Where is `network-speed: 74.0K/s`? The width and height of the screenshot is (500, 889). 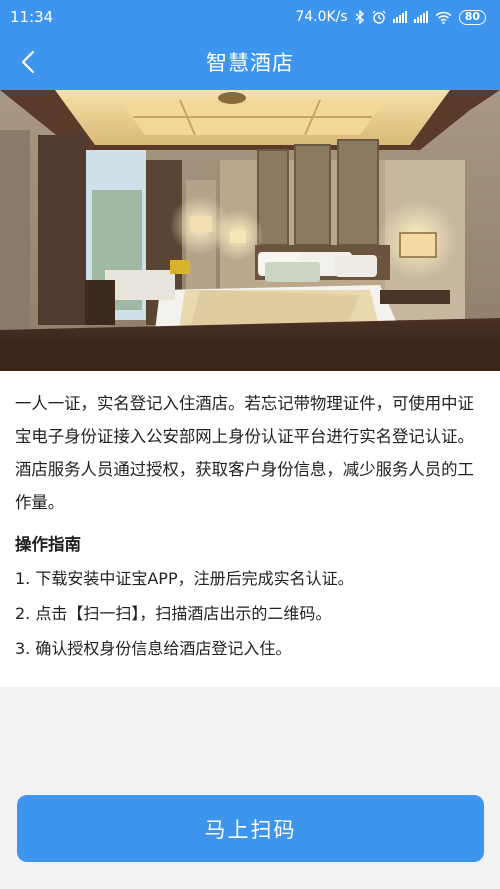 network-speed: 74.0K/s is located at coordinates (321, 17).